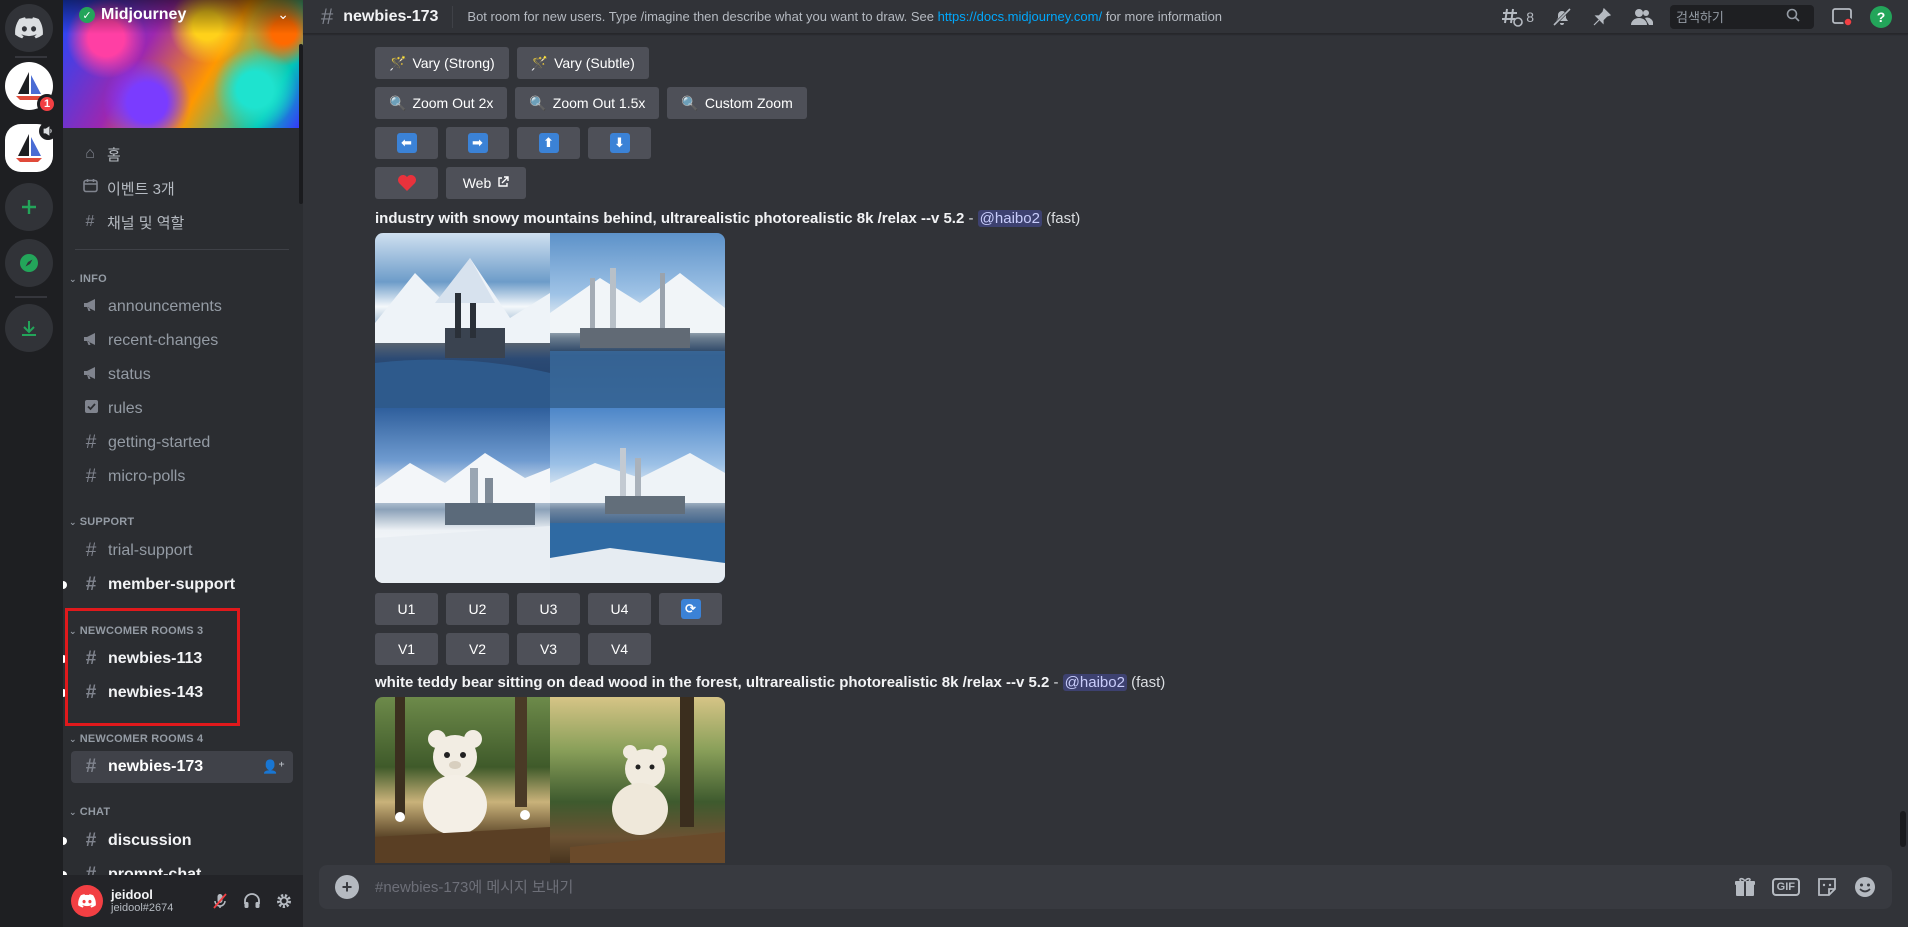 This screenshot has height=927, width=1908. I want to click on avatar, so click(87, 901).